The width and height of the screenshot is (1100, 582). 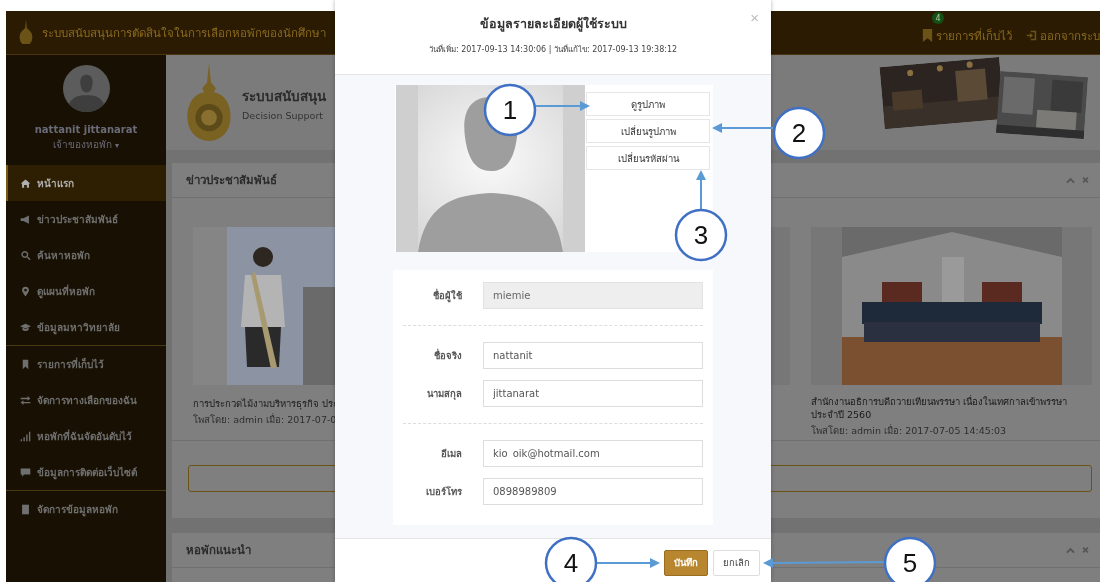 What do you see at coordinates (553, 24) in the screenshot?
I see `dialog-title: ข้อมูลรายละเอียดผู้ใช้ระบบ` at bounding box center [553, 24].